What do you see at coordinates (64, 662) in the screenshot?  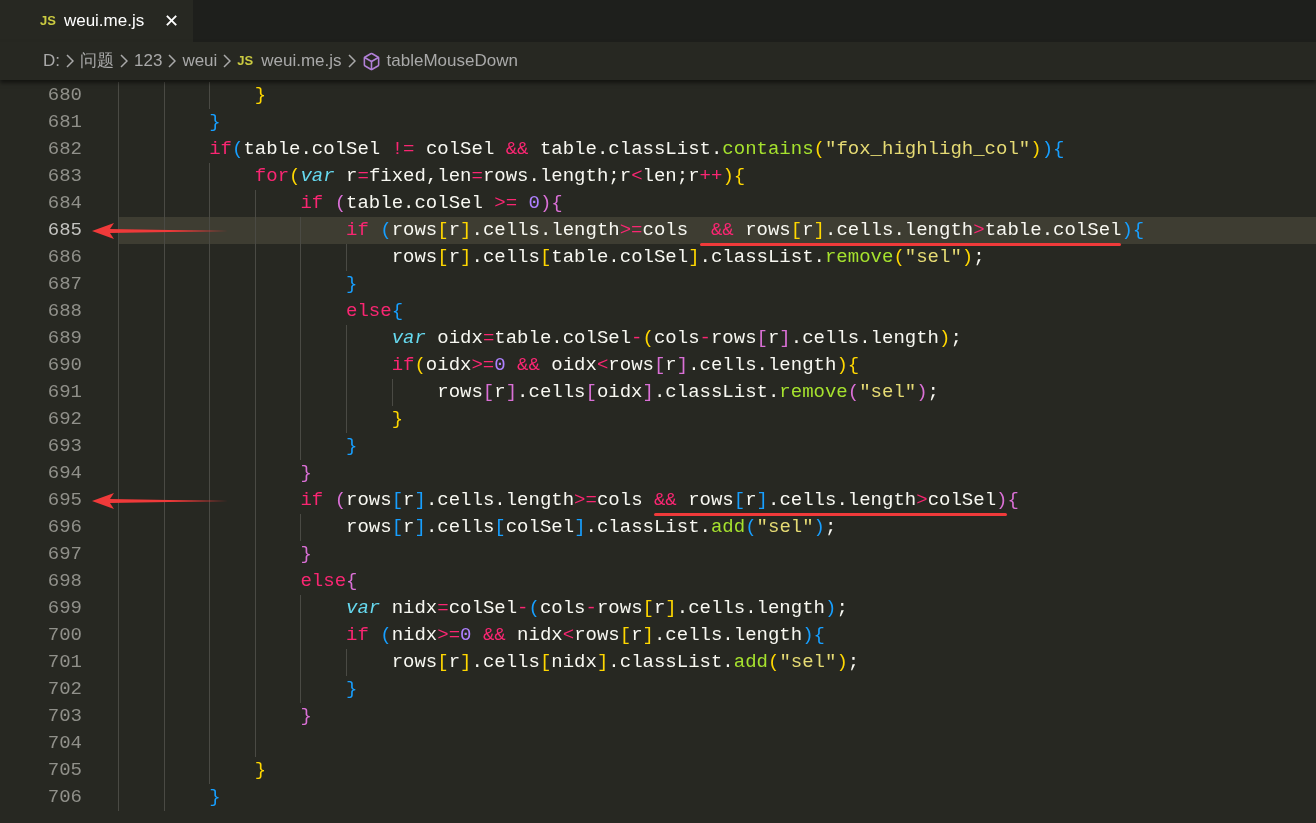 I see `line-number: 701` at bounding box center [64, 662].